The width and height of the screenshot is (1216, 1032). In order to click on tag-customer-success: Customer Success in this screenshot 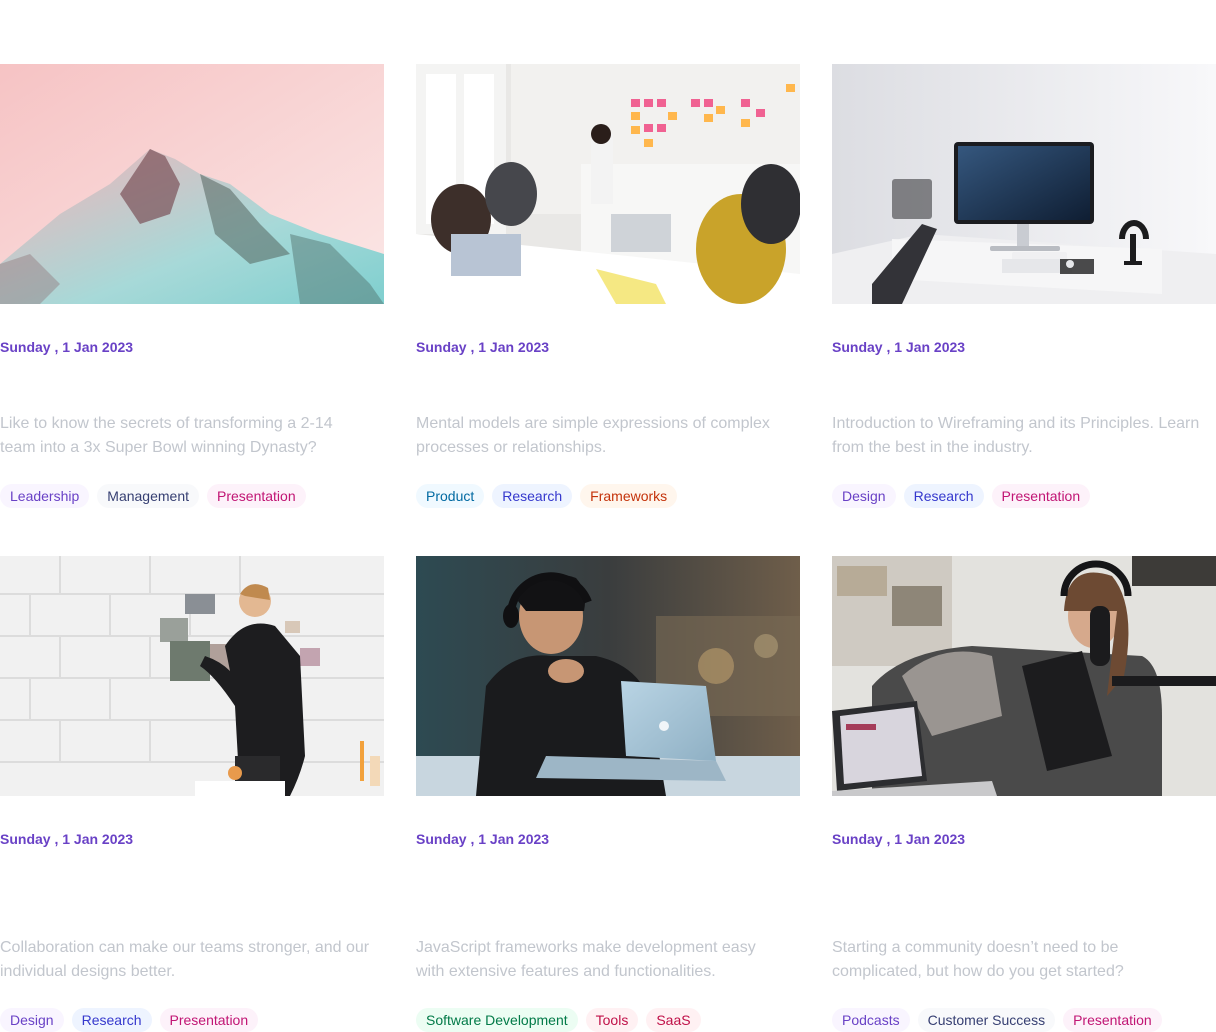, I will do `click(986, 1020)`.